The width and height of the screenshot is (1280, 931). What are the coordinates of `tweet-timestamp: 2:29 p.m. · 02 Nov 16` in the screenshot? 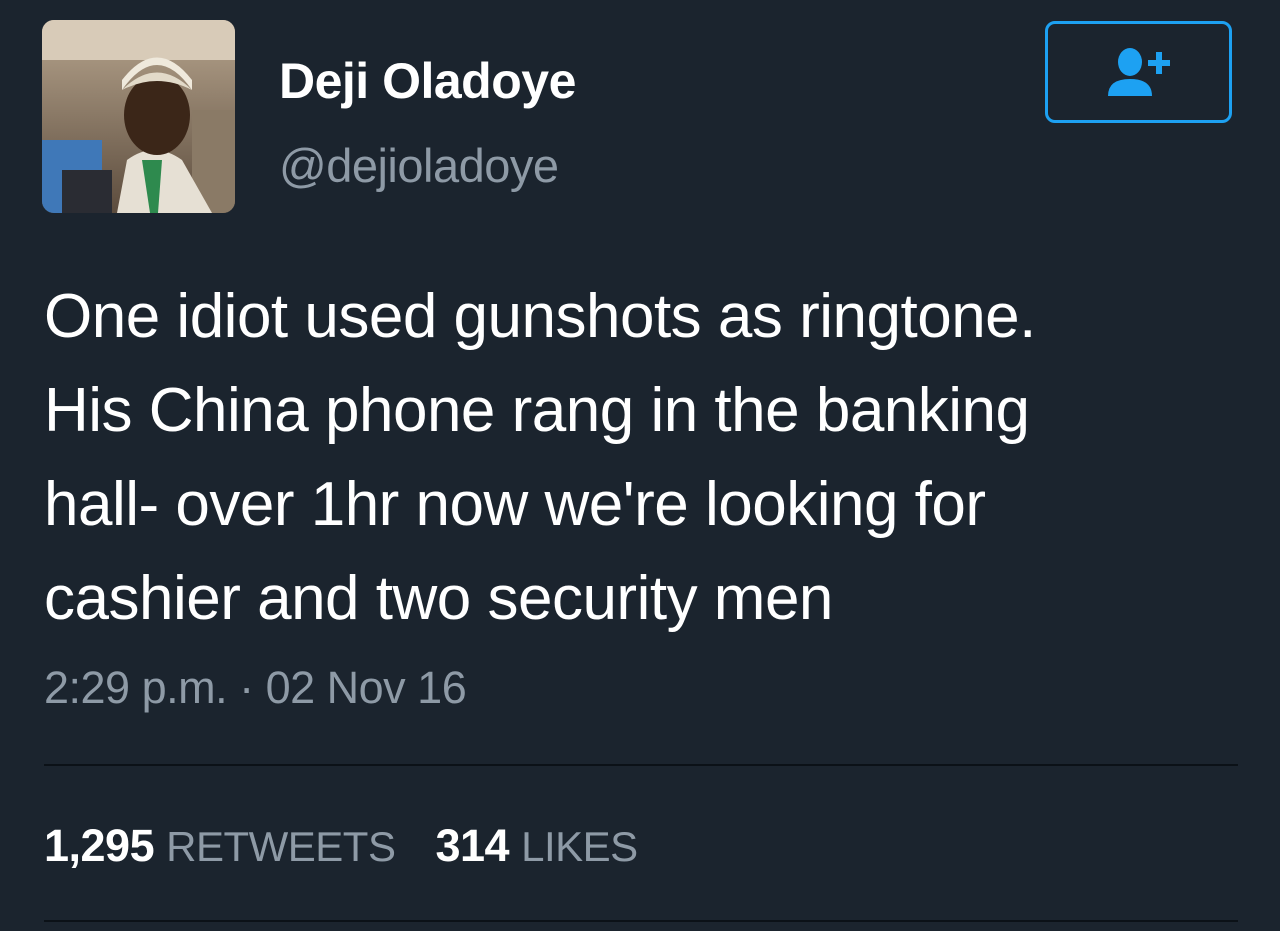 It's located at (255, 688).